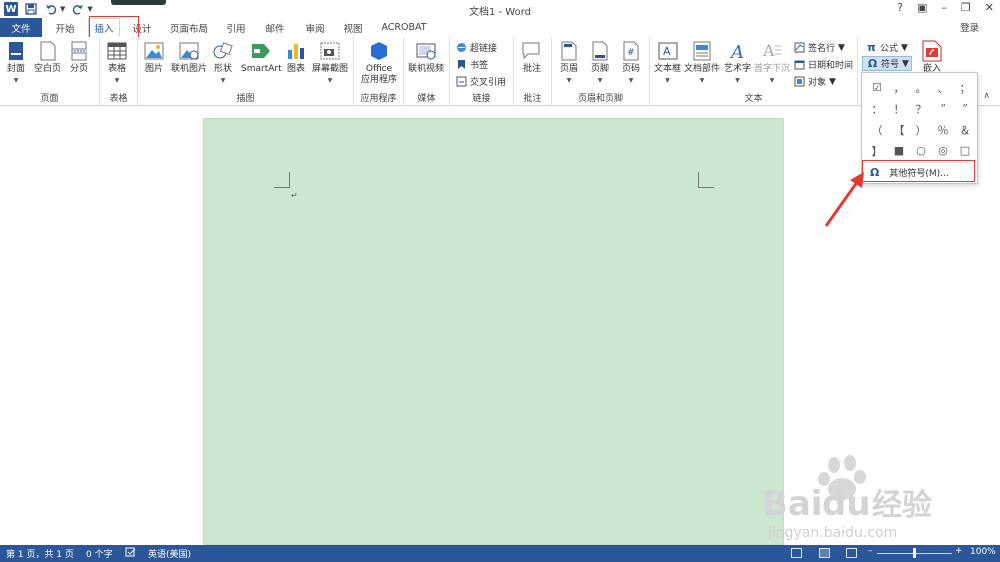  Describe the element at coordinates (738, 51) in the screenshot. I see `wordart-icon: A` at that location.